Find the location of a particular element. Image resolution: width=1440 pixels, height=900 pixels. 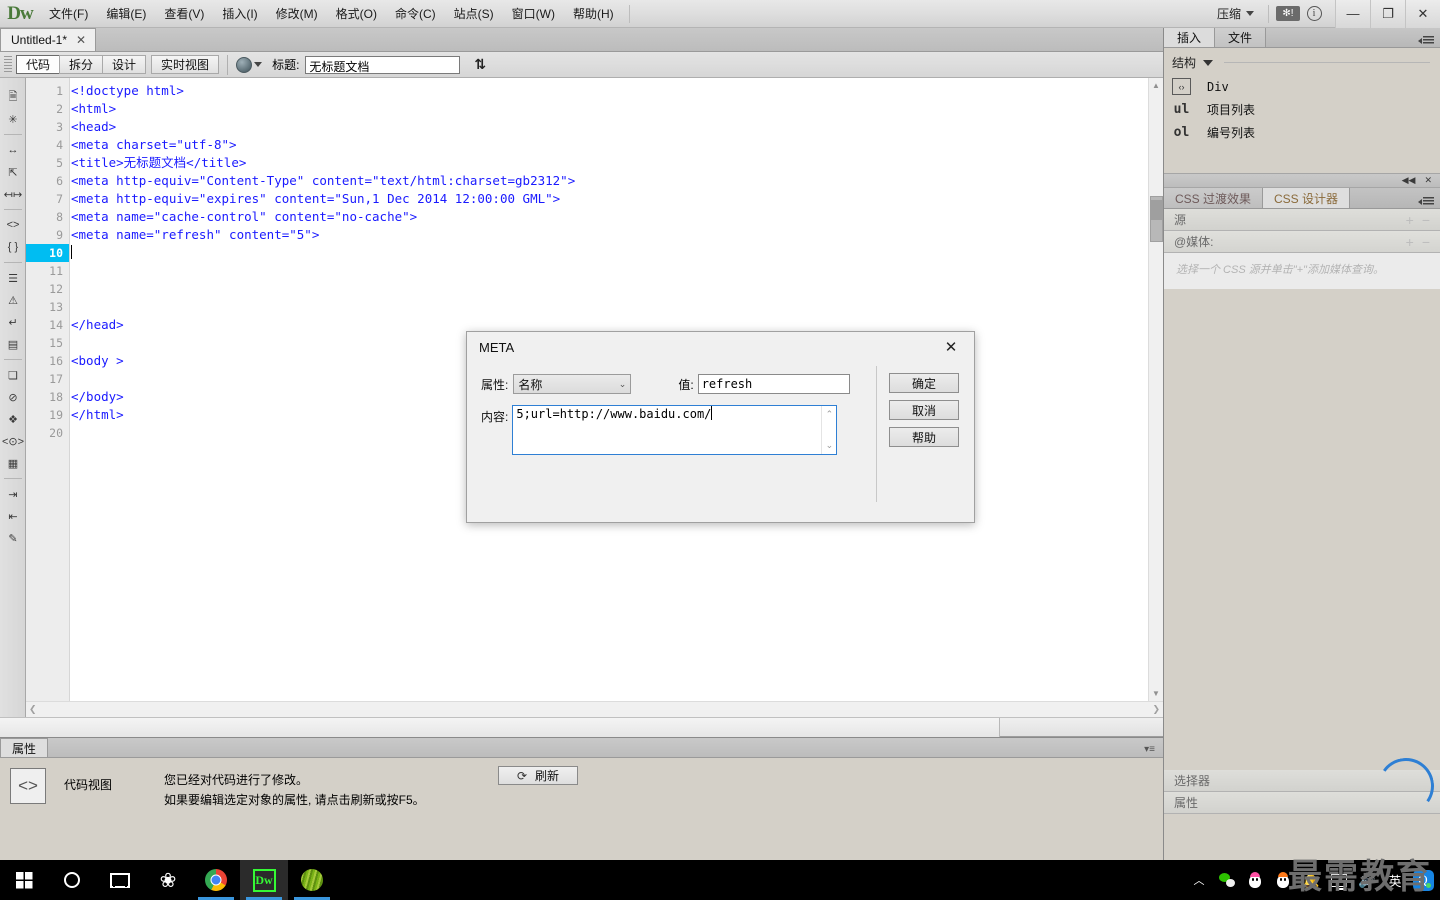

menu-format: 格式(O) is located at coordinates (356, 13).